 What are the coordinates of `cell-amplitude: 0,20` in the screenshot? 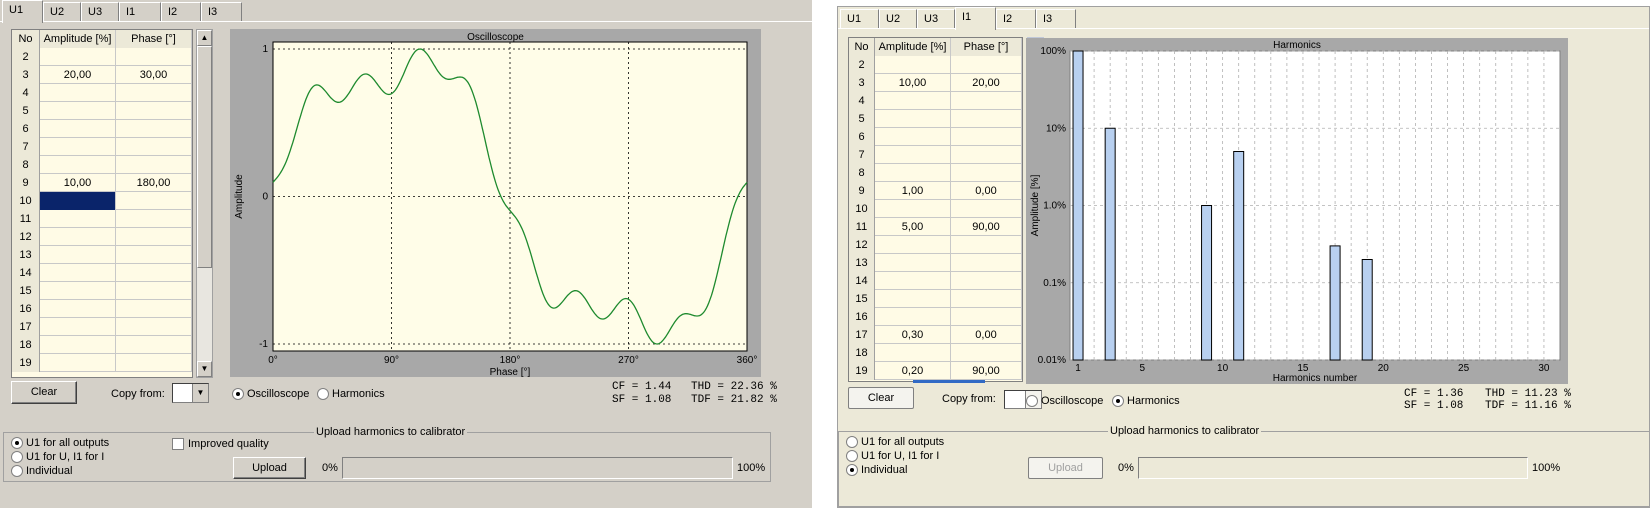 It's located at (913, 371).